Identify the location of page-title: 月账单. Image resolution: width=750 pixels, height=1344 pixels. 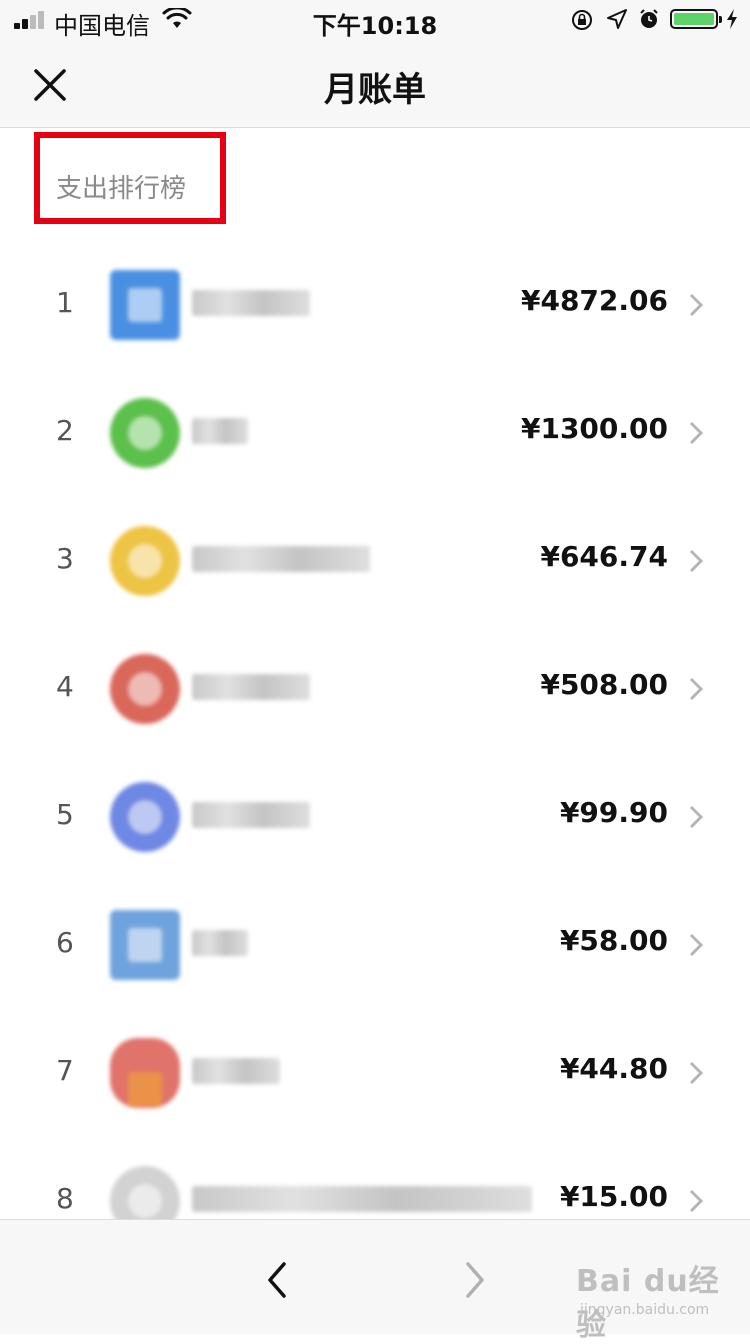
(375, 90).